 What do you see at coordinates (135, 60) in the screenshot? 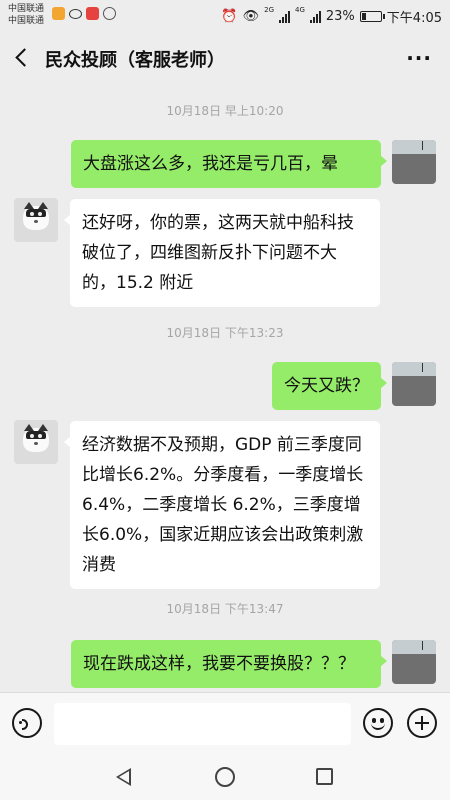
I see `chat-title: 民众投顾（客服老师）` at bounding box center [135, 60].